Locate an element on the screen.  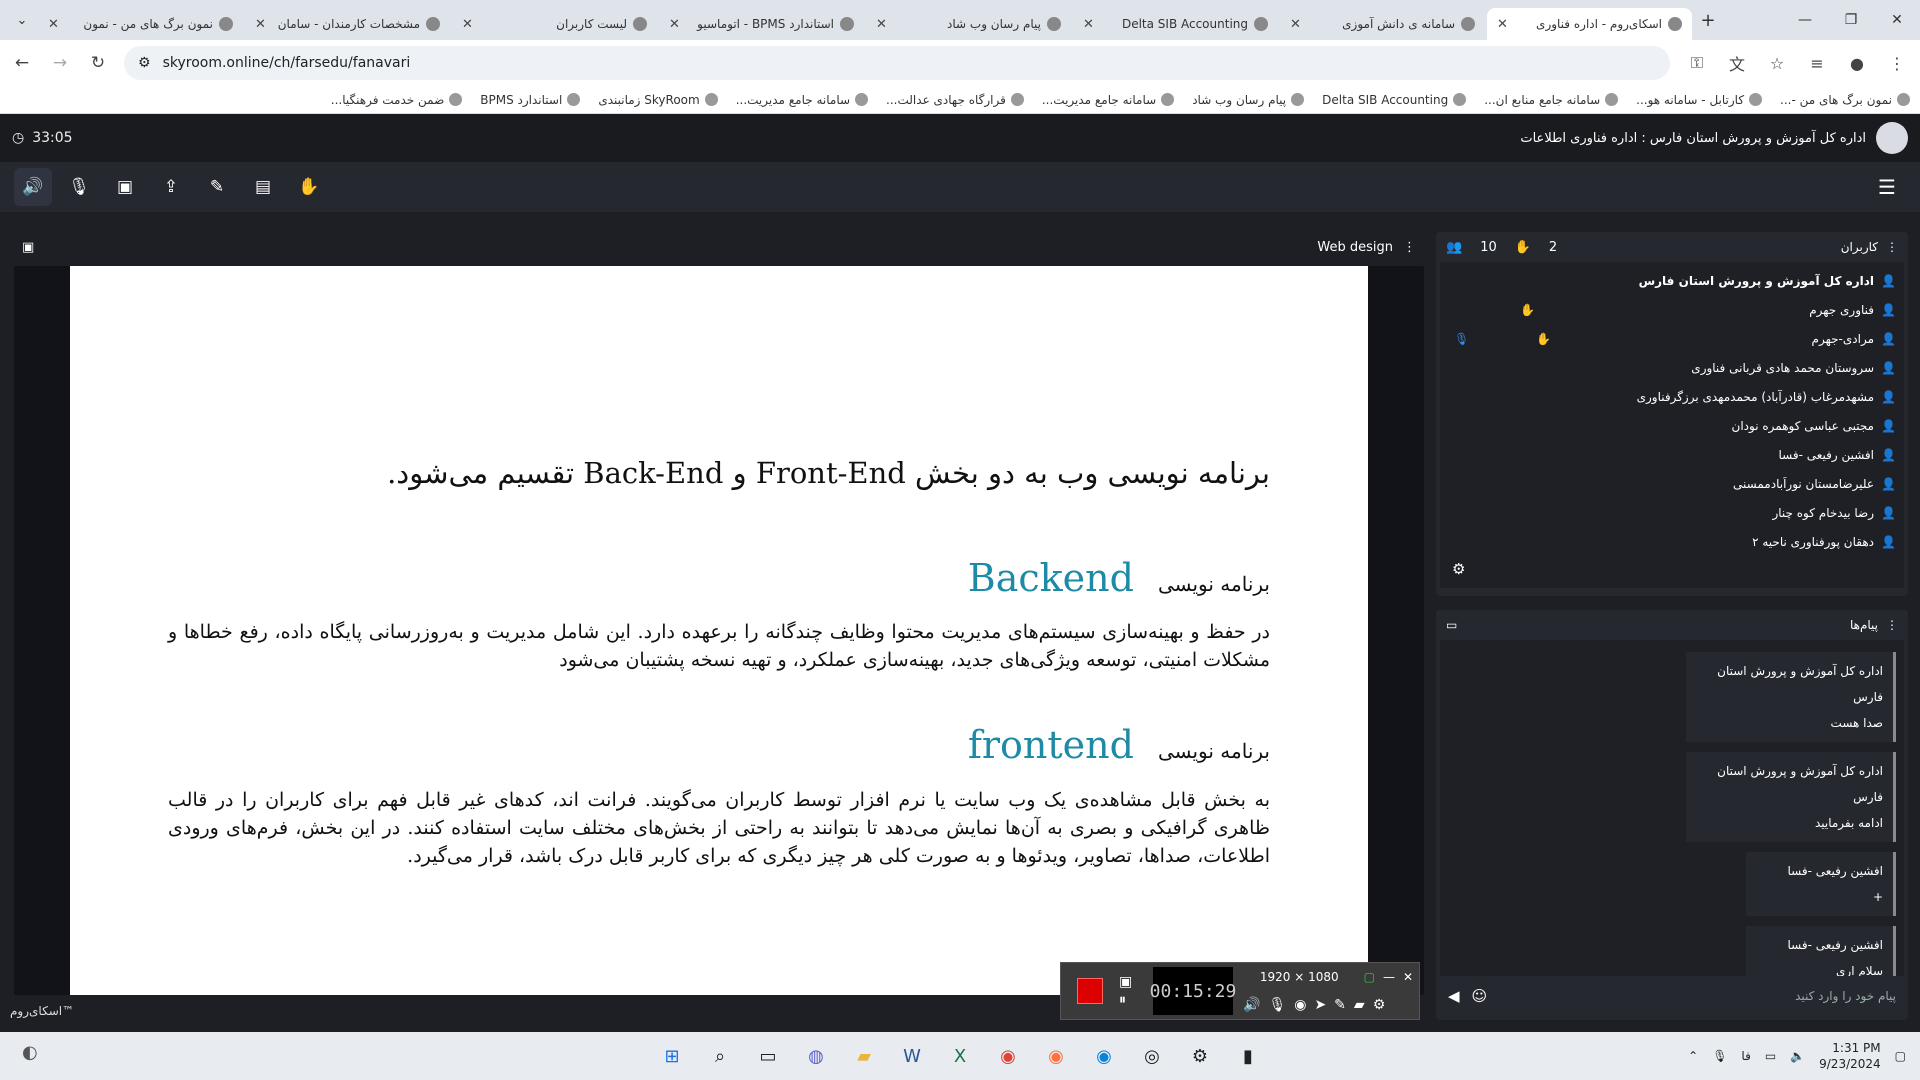
close-window-icon: ✕ is located at coordinates (1897, 20).